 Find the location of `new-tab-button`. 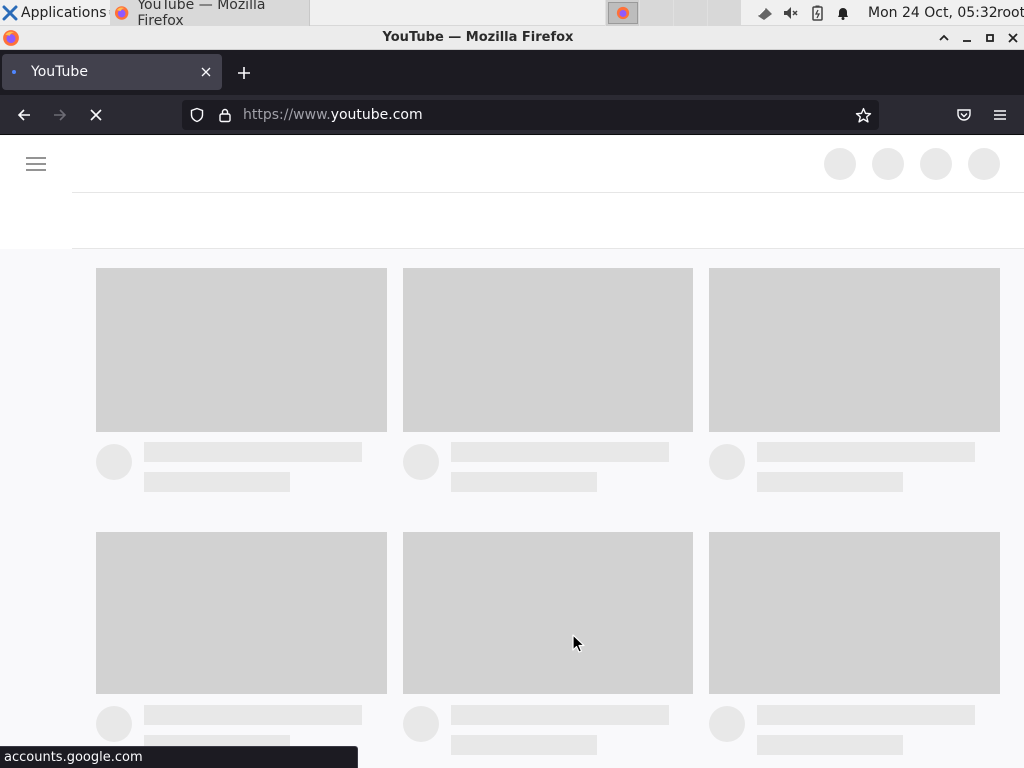

new-tab-button is located at coordinates (244, 73).